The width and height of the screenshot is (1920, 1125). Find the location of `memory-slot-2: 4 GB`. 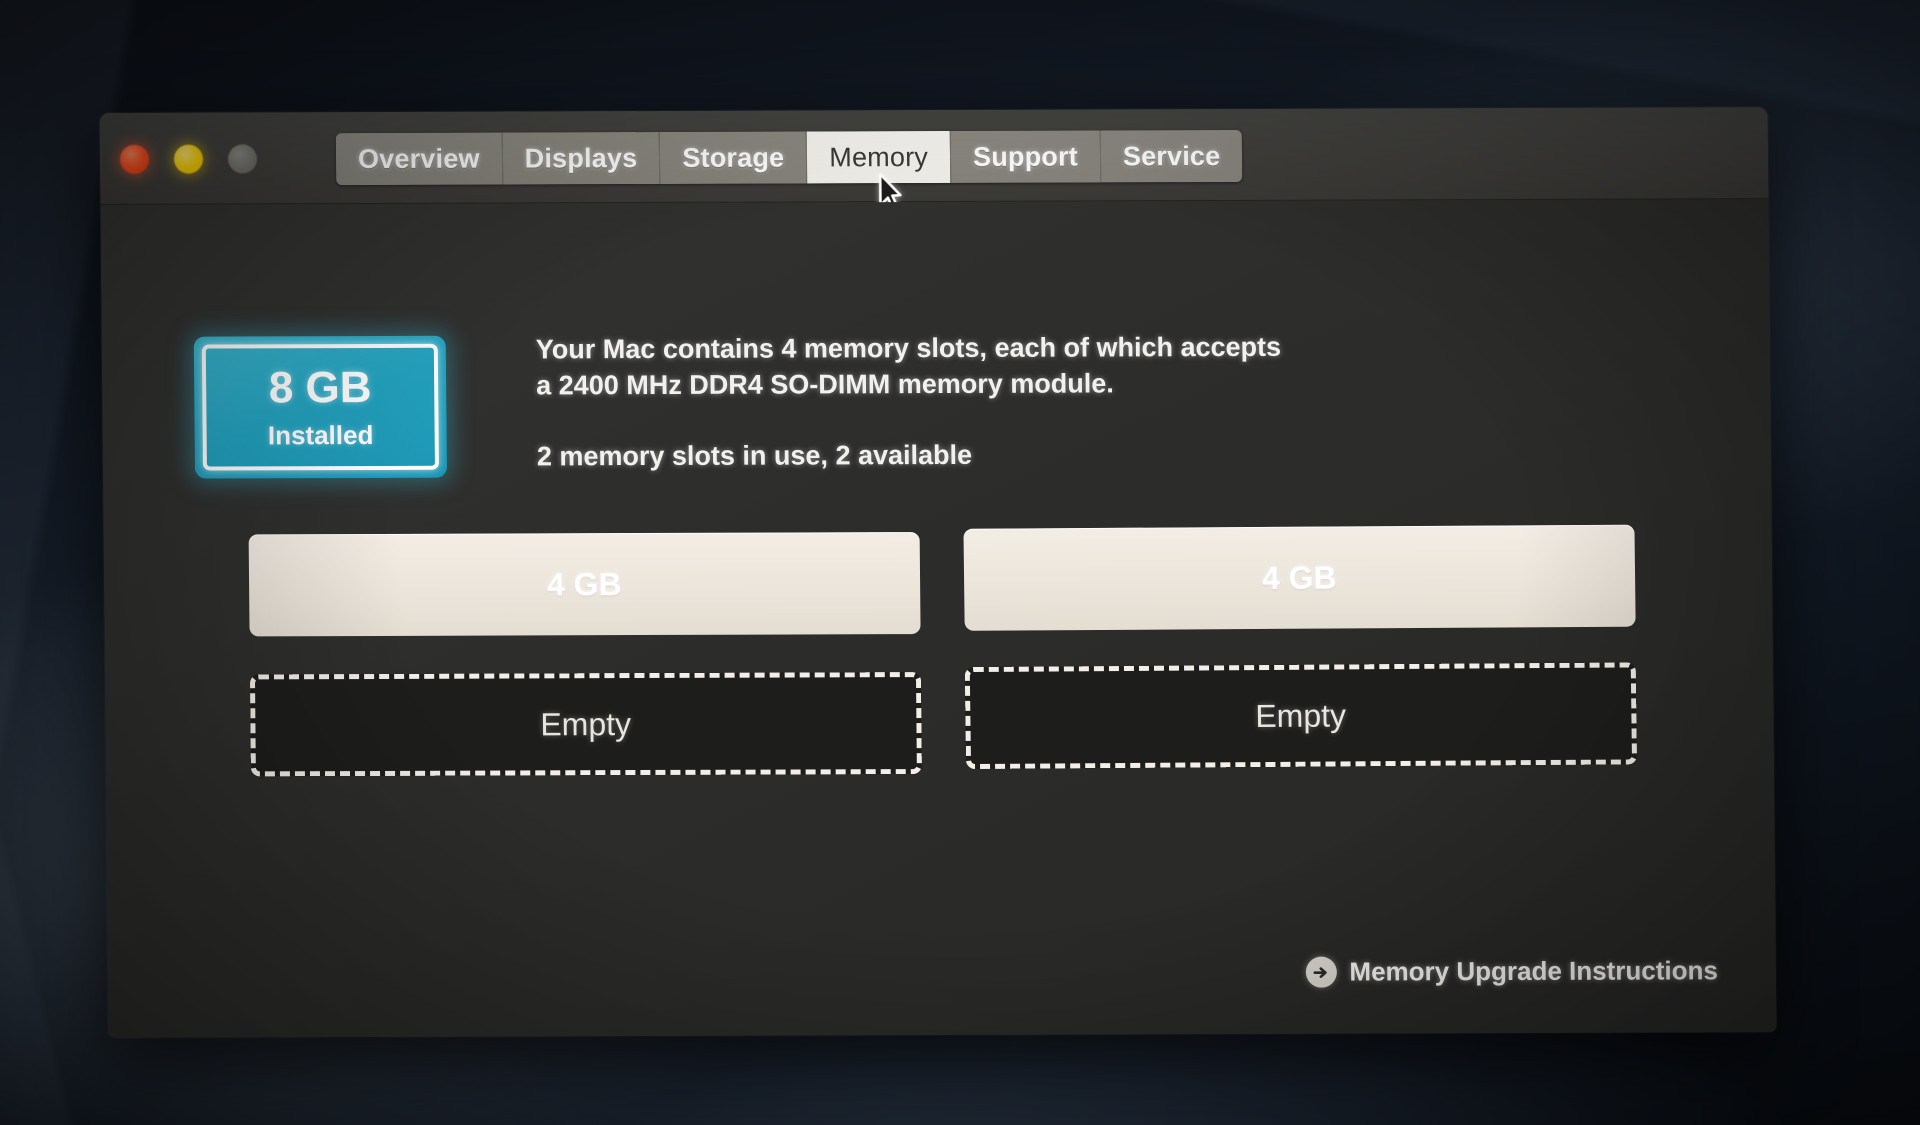

memory-slot-2: 4 GB is located at coordinates (1298, 577).